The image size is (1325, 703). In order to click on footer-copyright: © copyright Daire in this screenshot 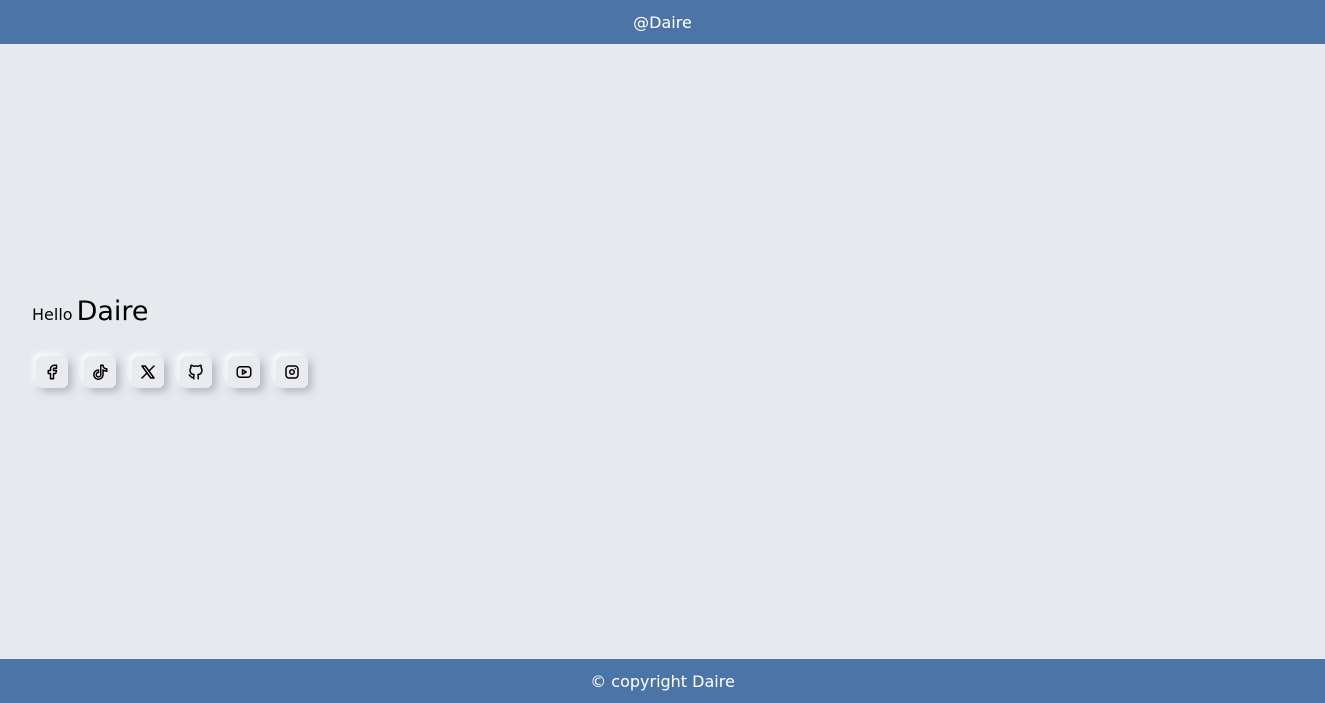, I will do `click(662, 681)`.